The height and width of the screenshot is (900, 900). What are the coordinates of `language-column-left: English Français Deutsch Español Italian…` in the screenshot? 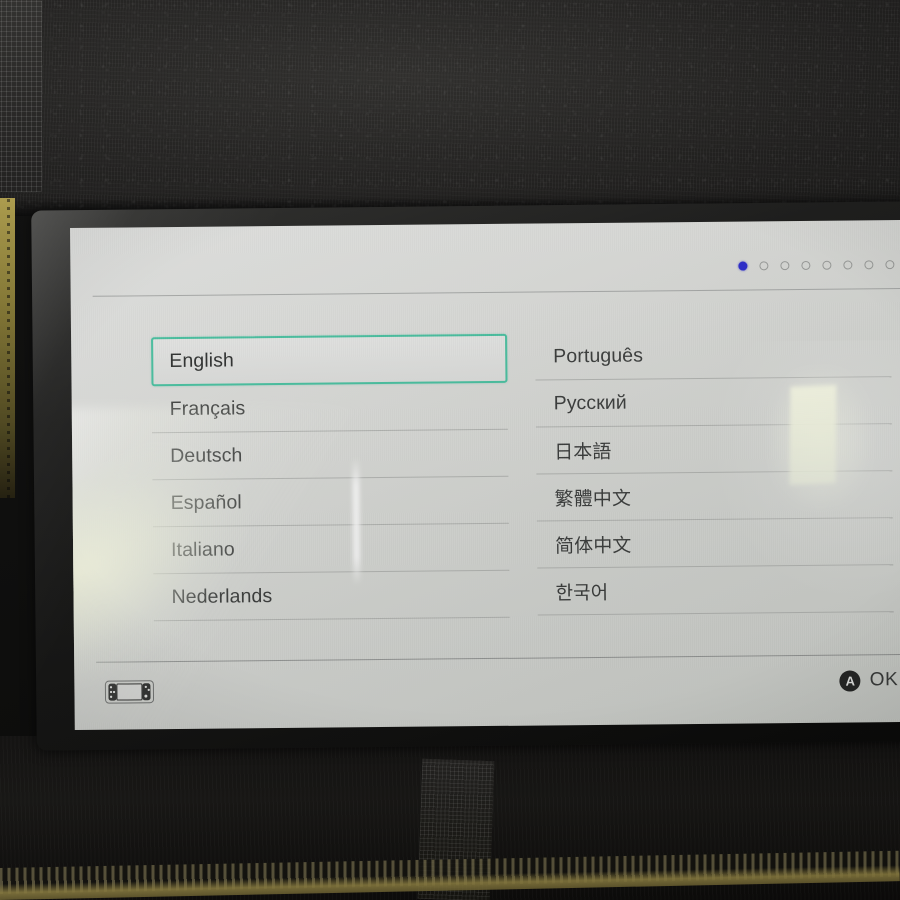 It's located at (330, 477).